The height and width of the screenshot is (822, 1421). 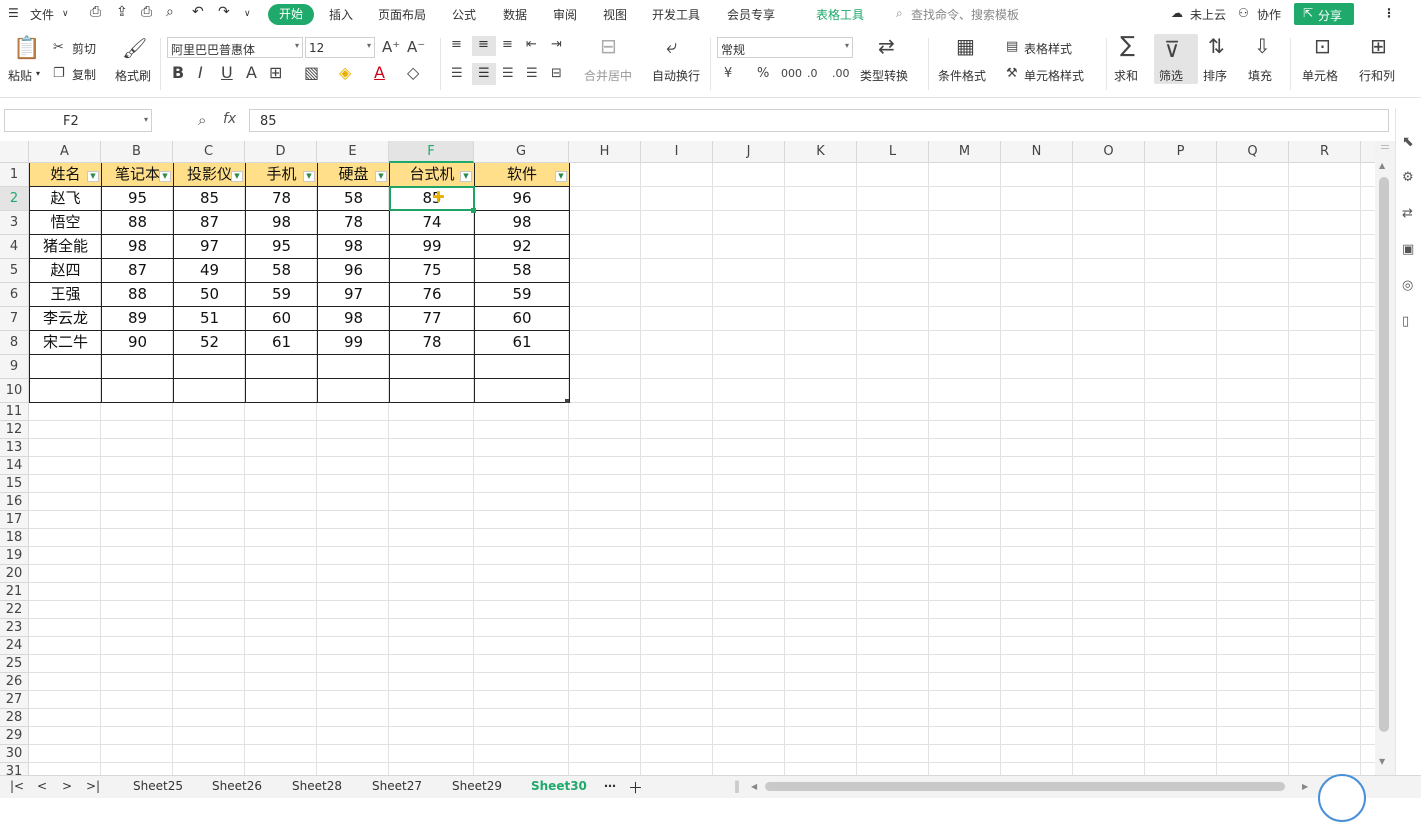 I want to click on search-icon: ⌕, so click(x=899, y=13).